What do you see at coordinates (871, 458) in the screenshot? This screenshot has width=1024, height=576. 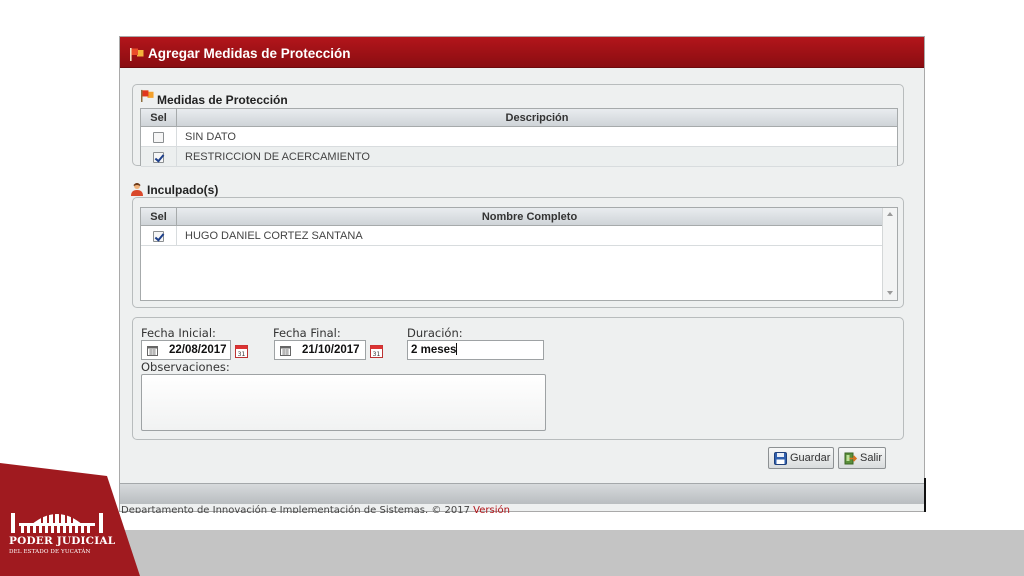 I see `salir-label: Salir` at bounding box center [871, 458].